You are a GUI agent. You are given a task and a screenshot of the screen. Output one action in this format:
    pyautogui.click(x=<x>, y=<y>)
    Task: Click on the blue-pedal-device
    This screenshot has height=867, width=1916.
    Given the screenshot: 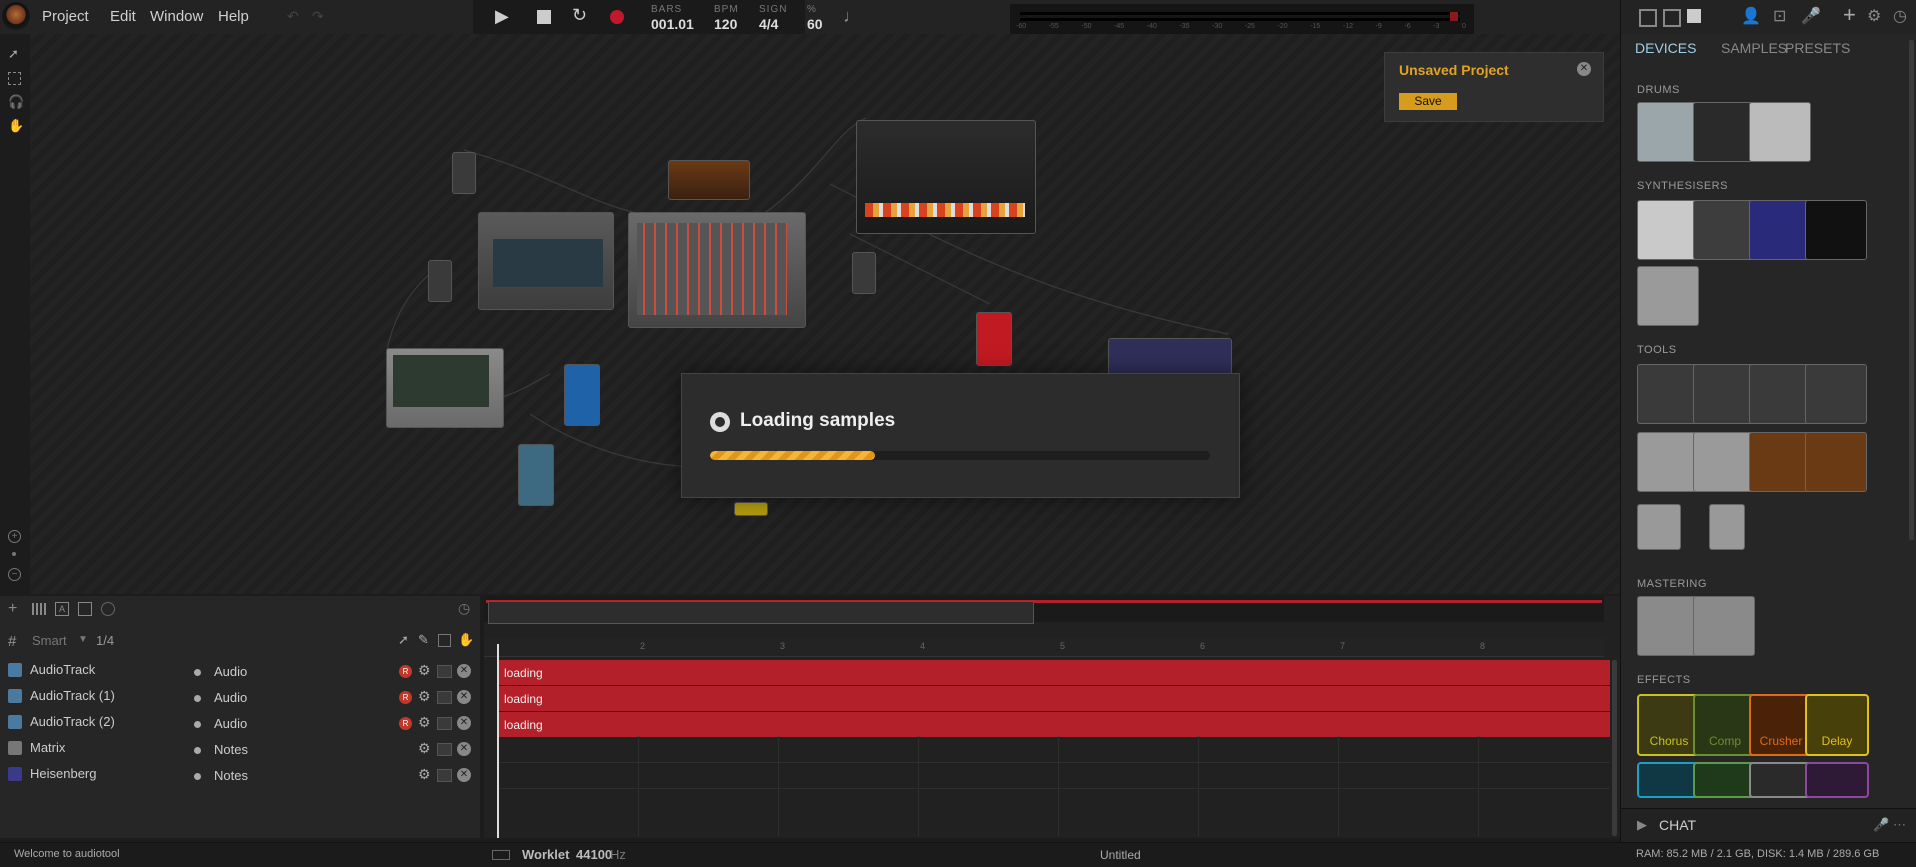 What is the action you would take?
    pyautogui.click(x=582, y=395)
    